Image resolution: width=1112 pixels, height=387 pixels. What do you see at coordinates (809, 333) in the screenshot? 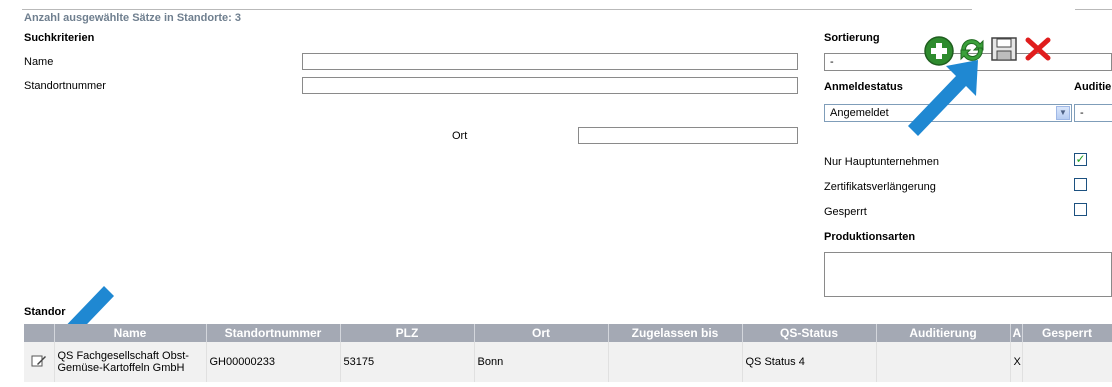
I see `column-header-qs-status: QS-Status` at bounding box center [809, 333].